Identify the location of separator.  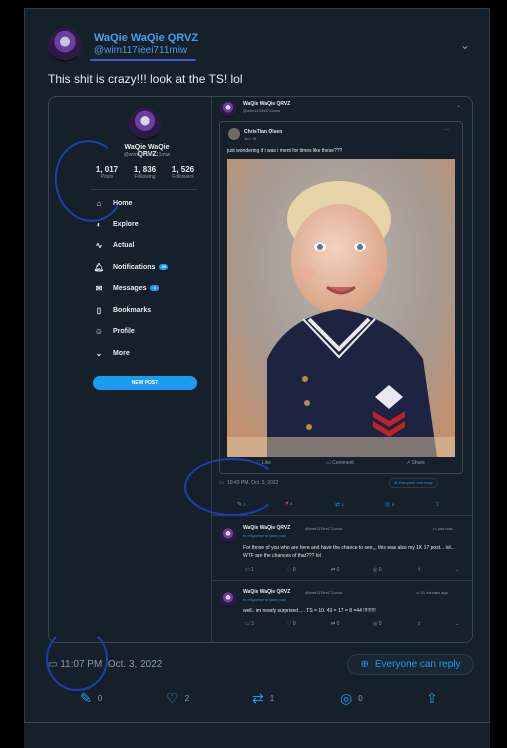
(341, 515).